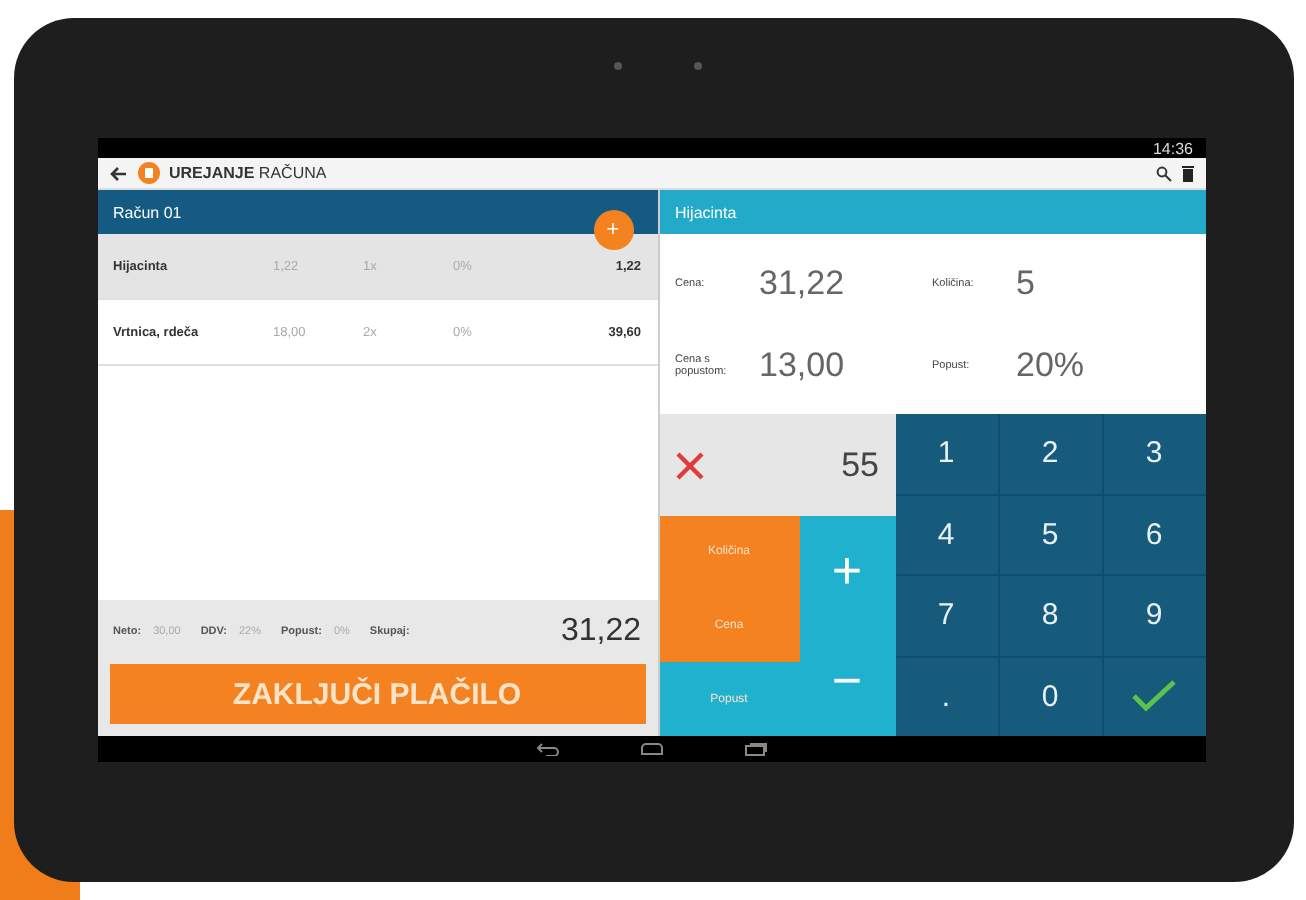 The height and width of the screenshot is (900, 1306). Describe the element at coordinates (1154, 534) in the screenshot. I see `keypad-key: 6` at that location.